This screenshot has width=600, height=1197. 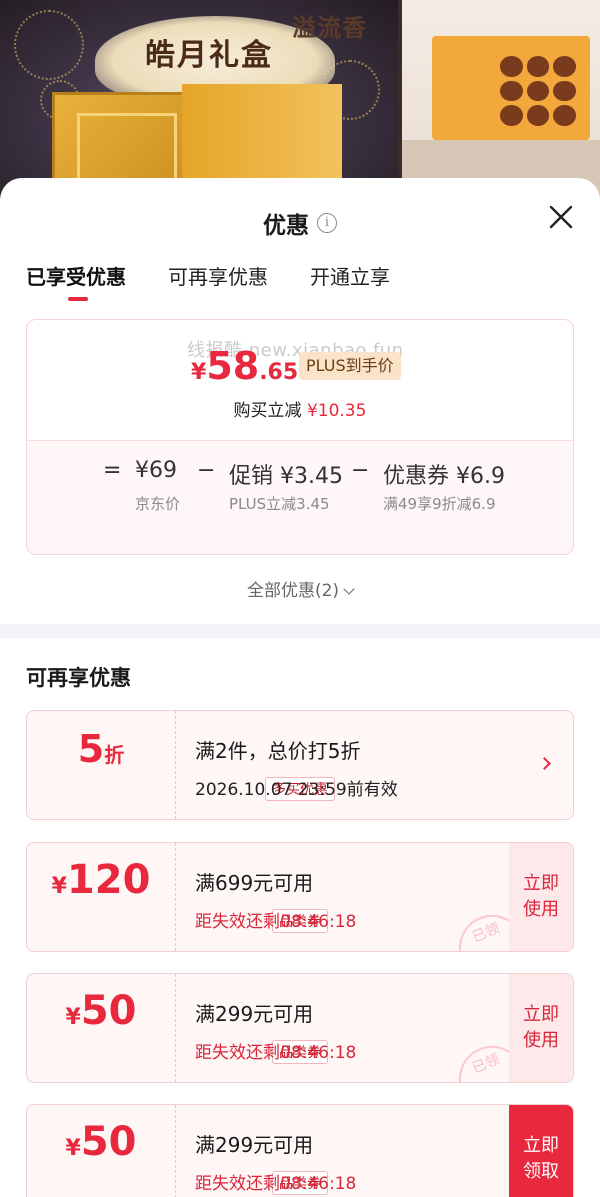 What do you see at coordinates (300, 897) in the screenshot?
I see `coupon-category-120: ¥120 品类券 满699元可用 距失效还剩08:46:18 已领 立即 使用` at bounding box center [300, 897].